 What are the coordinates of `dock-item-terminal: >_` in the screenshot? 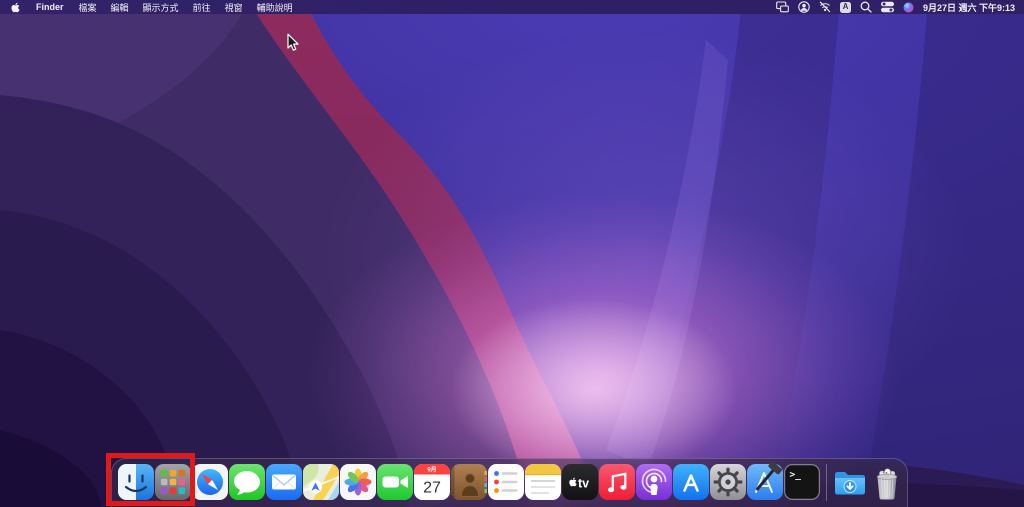 It's located at (802, 482).